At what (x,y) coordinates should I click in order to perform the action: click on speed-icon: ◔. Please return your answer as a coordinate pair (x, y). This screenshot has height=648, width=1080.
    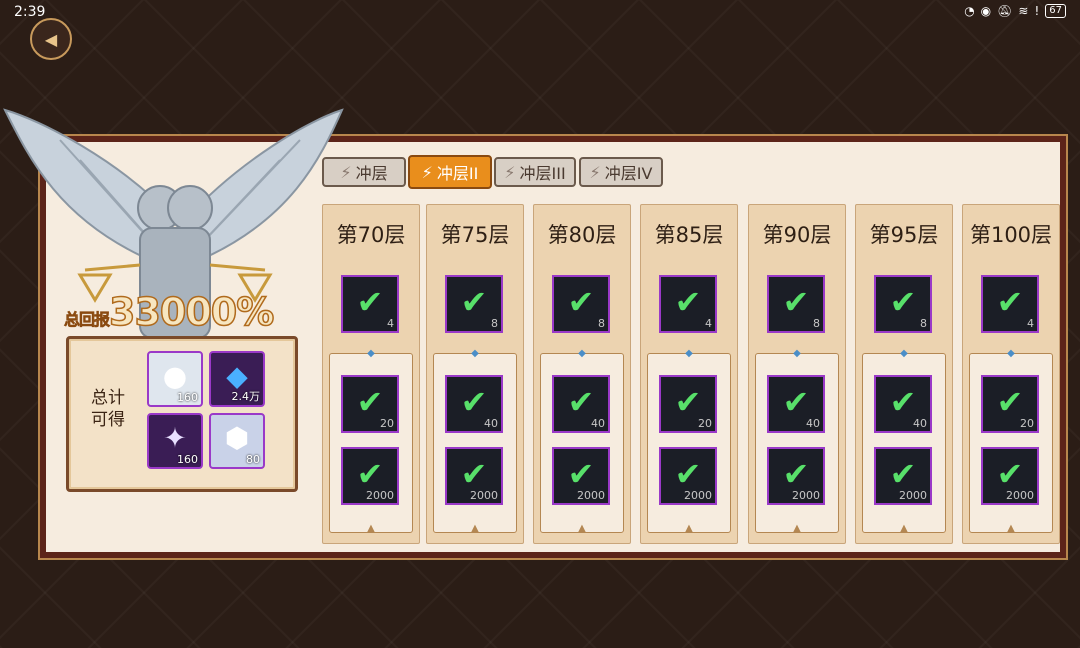
    Looking at the image, I should click on (969, 11).